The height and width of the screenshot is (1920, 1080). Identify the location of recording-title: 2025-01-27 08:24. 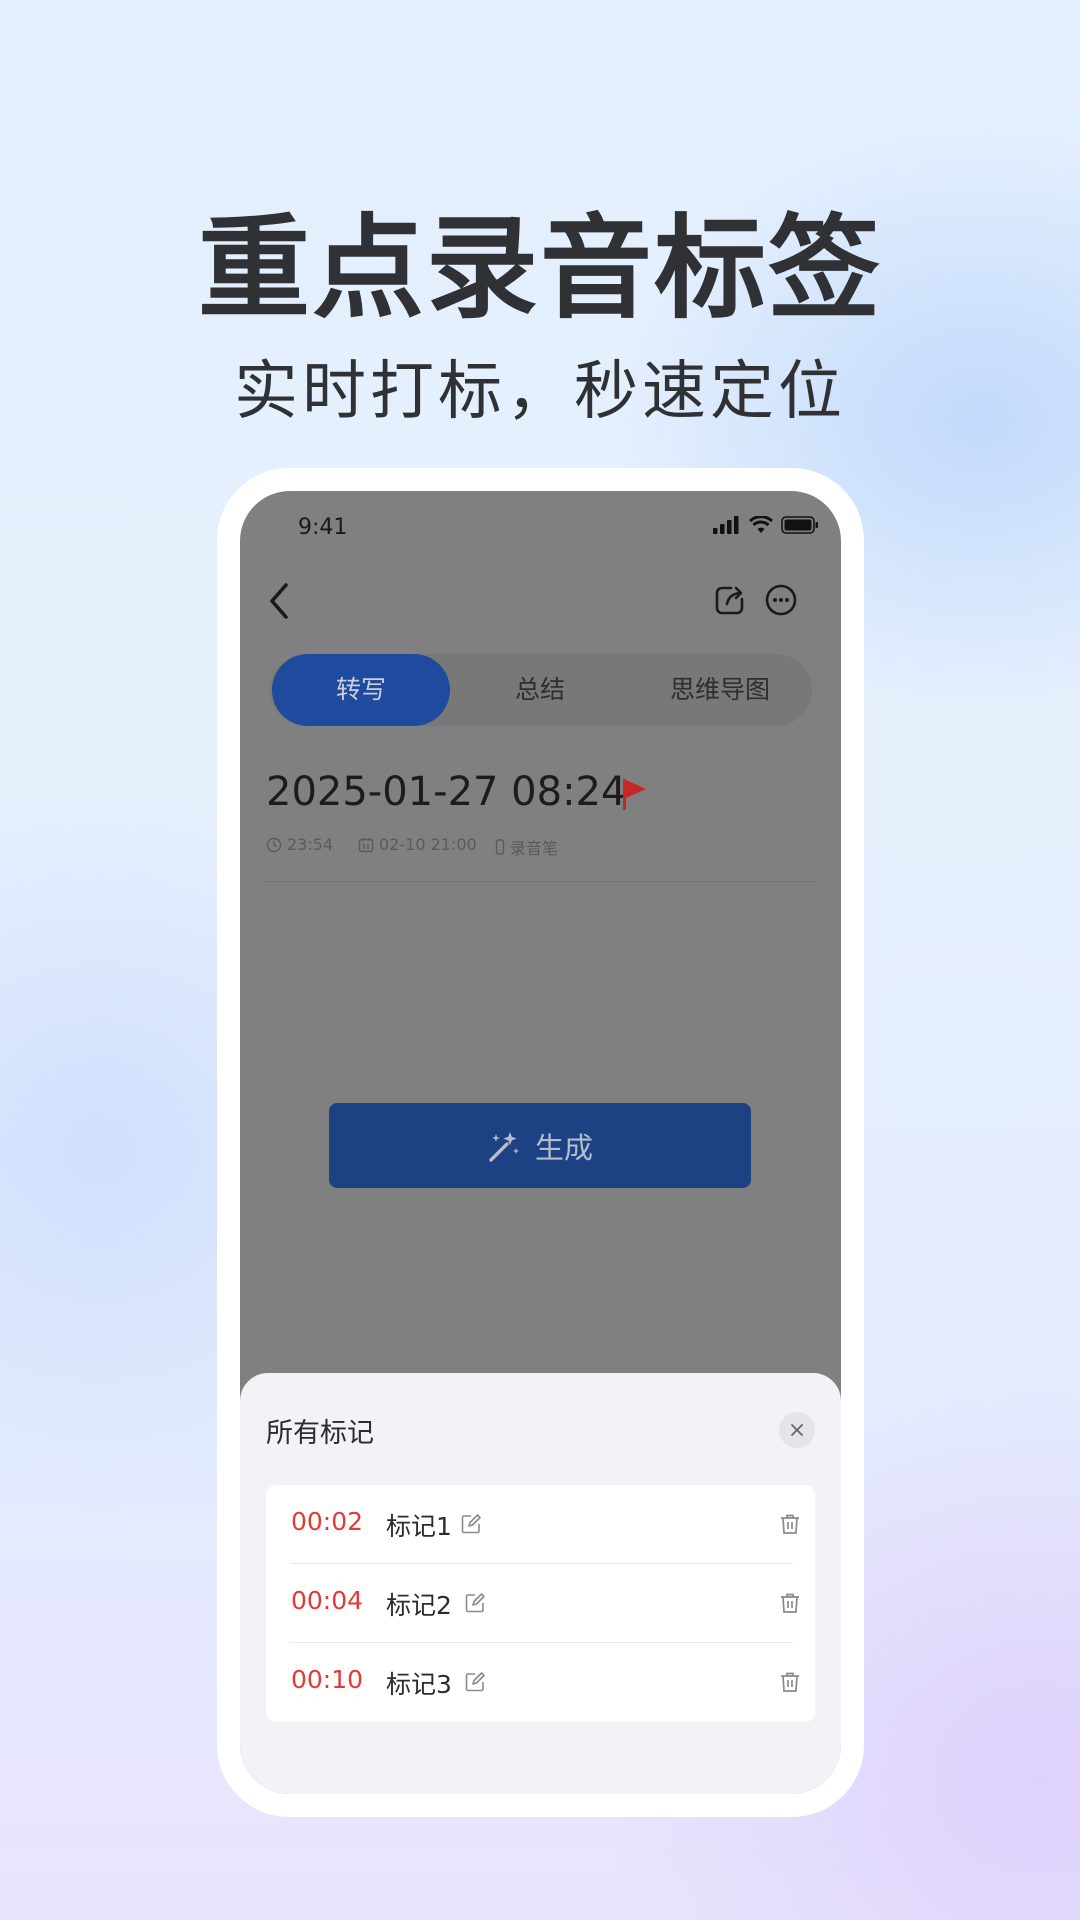
(446, 792).